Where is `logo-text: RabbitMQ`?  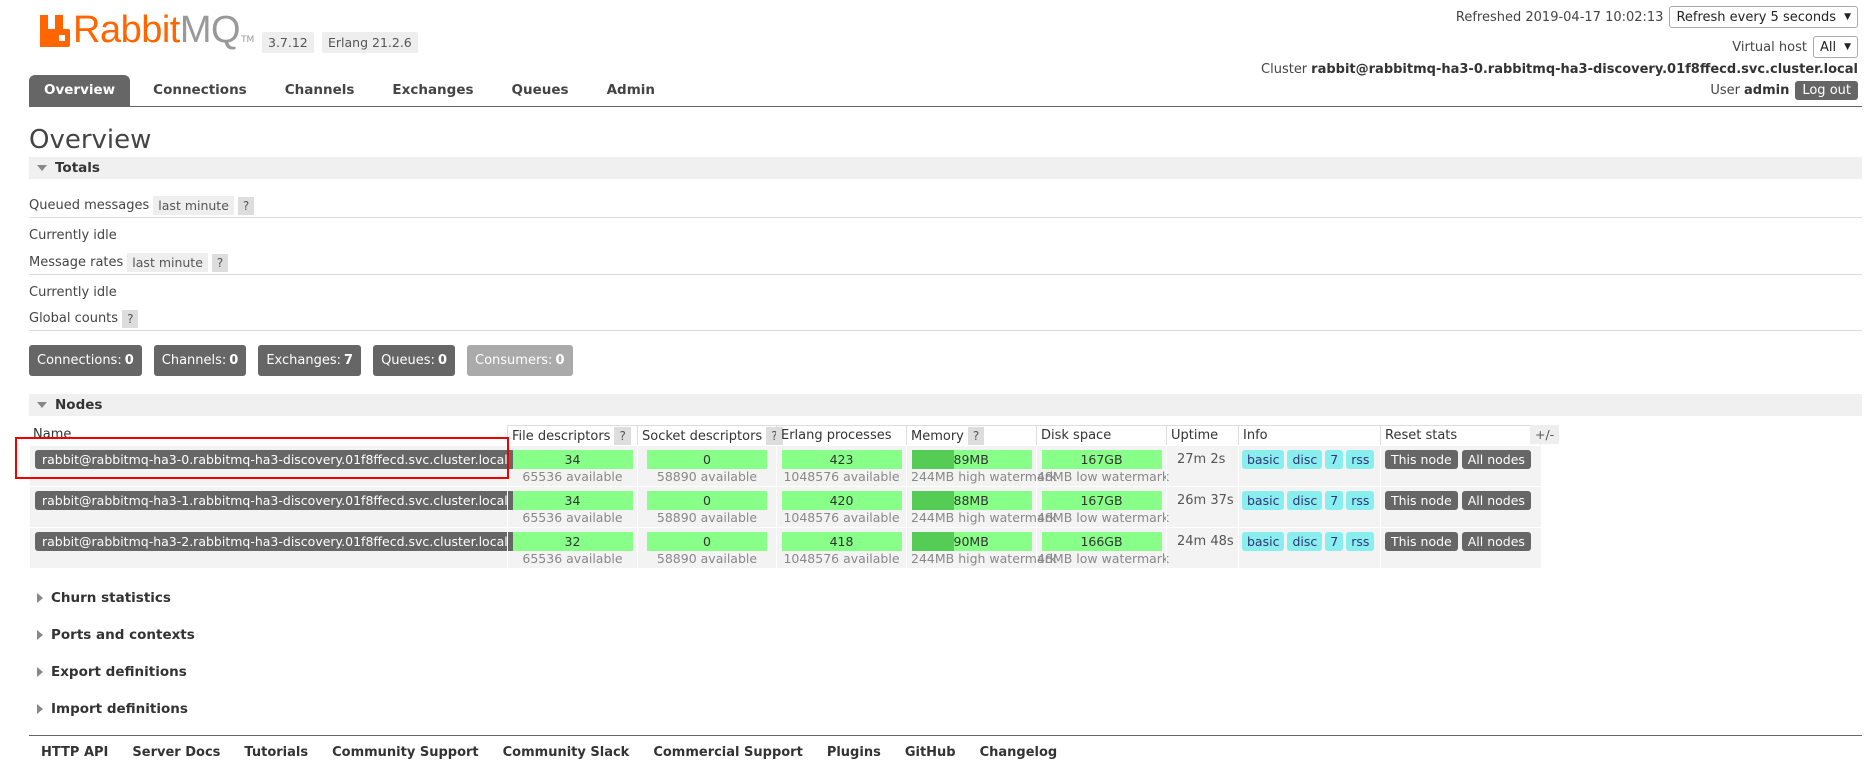 logo-text: RabbitMQ is located at coordinates (157, 30).